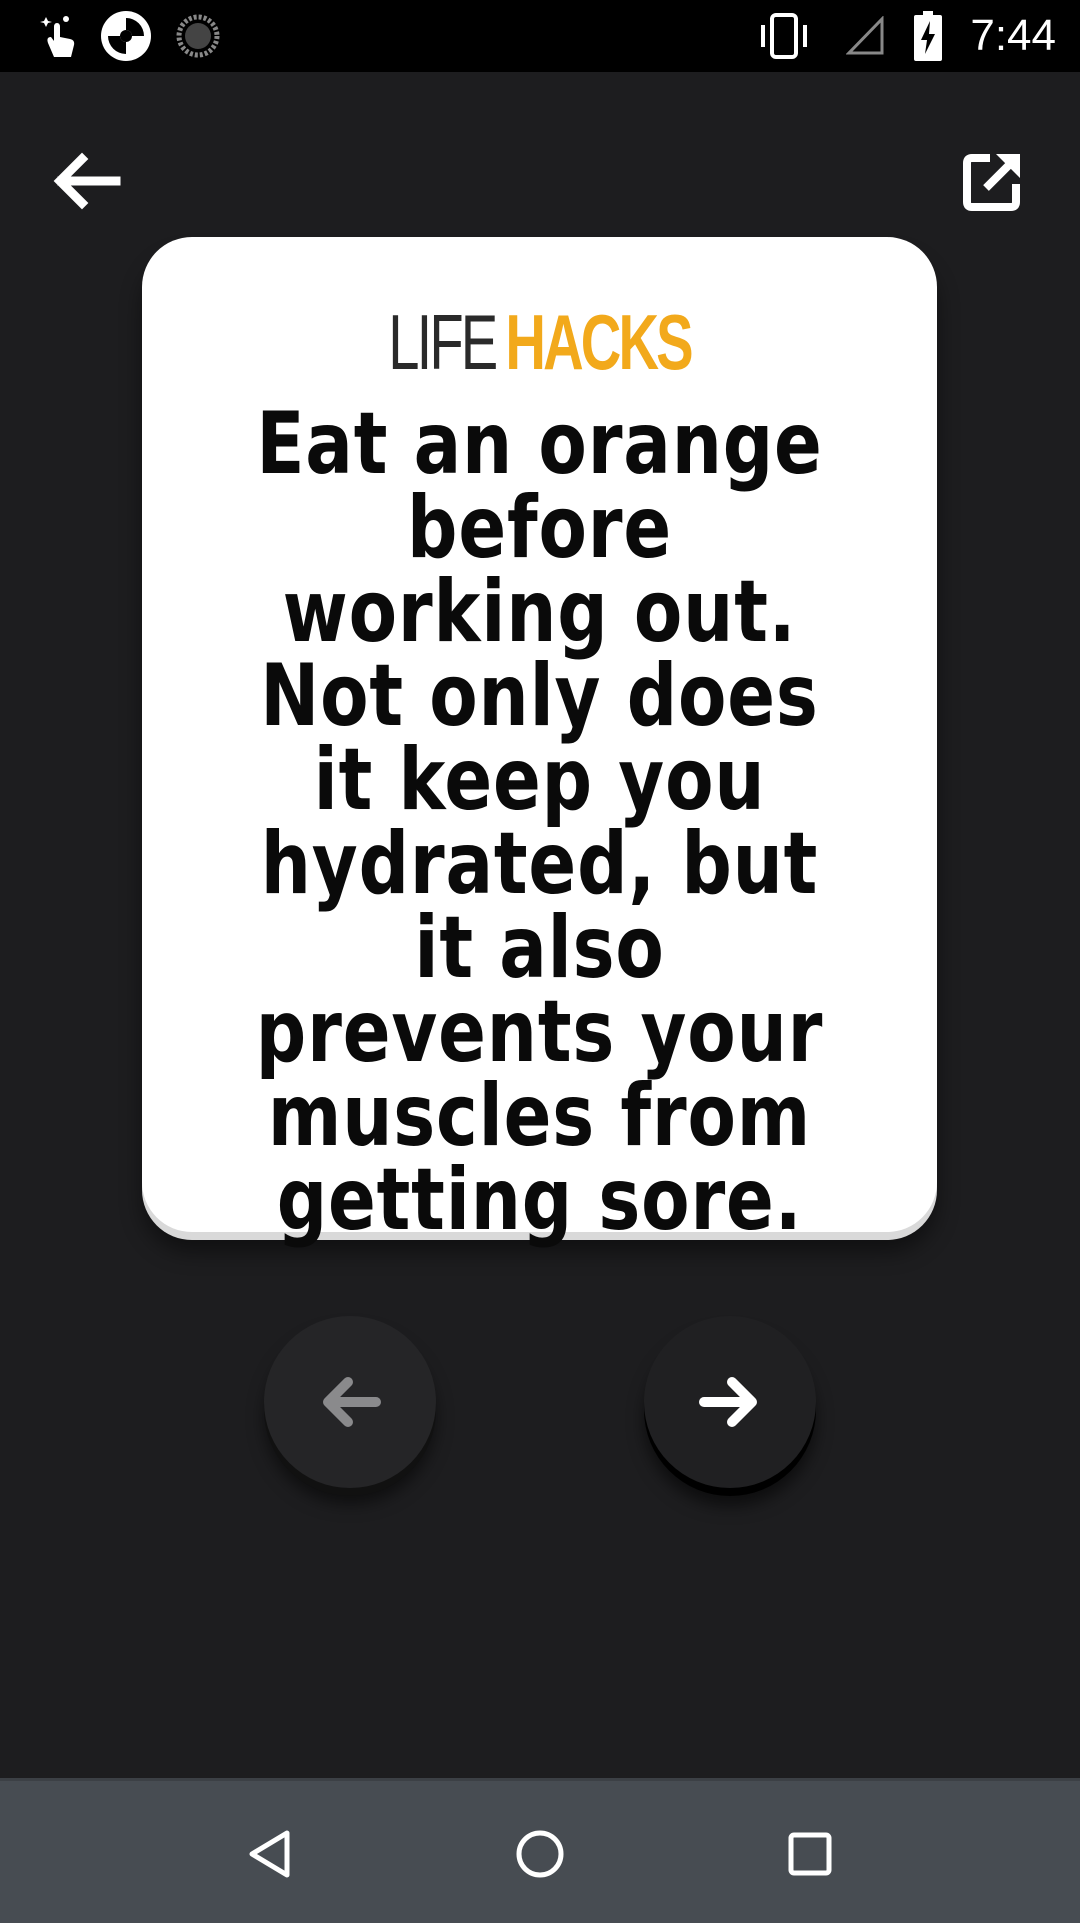 The width and height of the screenshot is (1080, 1923). Describe the element at coordinates (60, 36) in the screenshot. I see `touch-sparkle-icon` at that location.